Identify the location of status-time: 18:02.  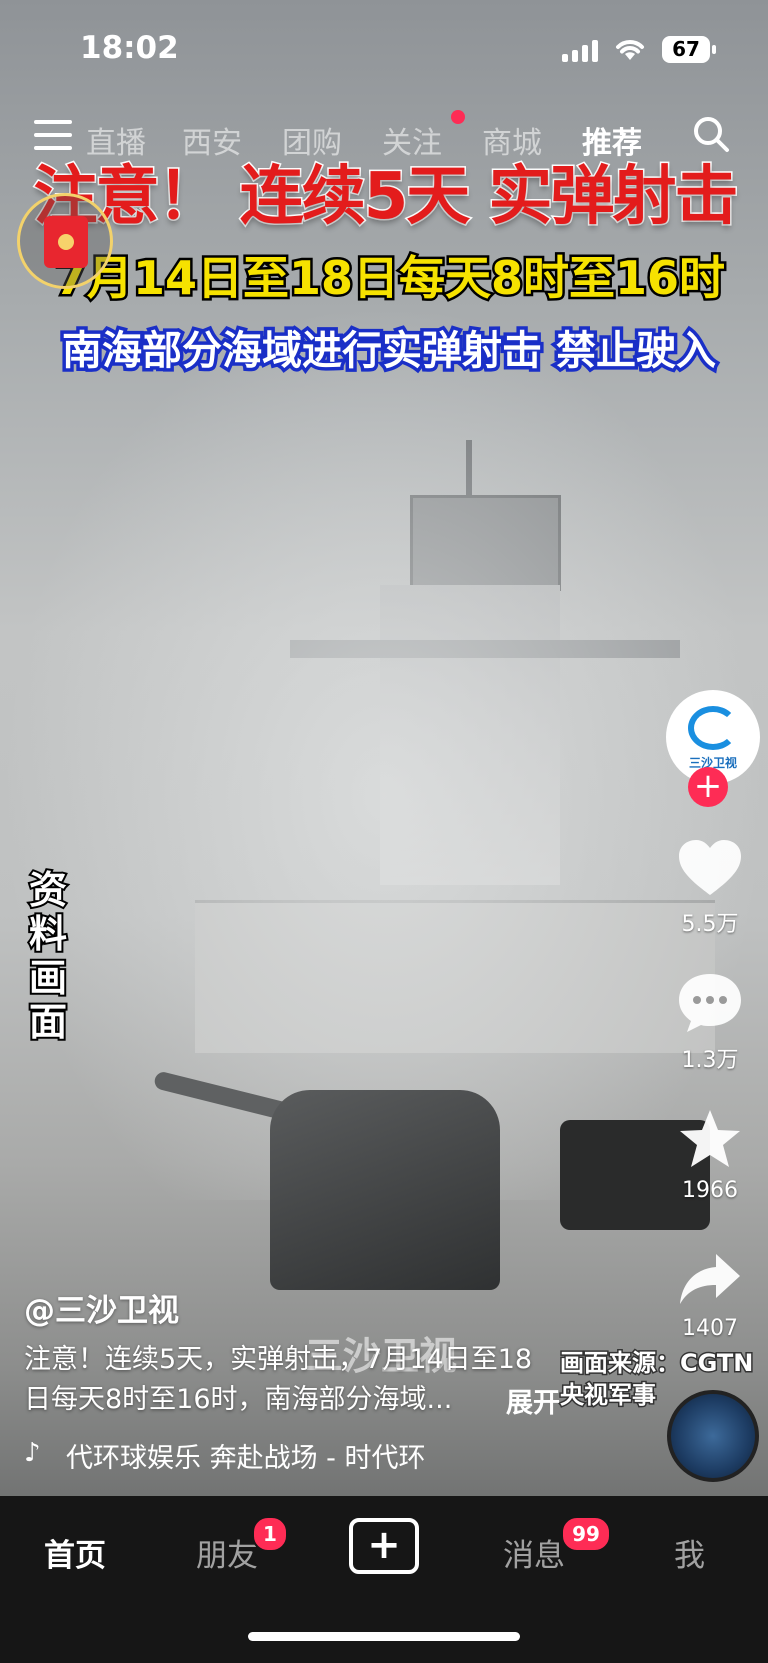
(129, 48).